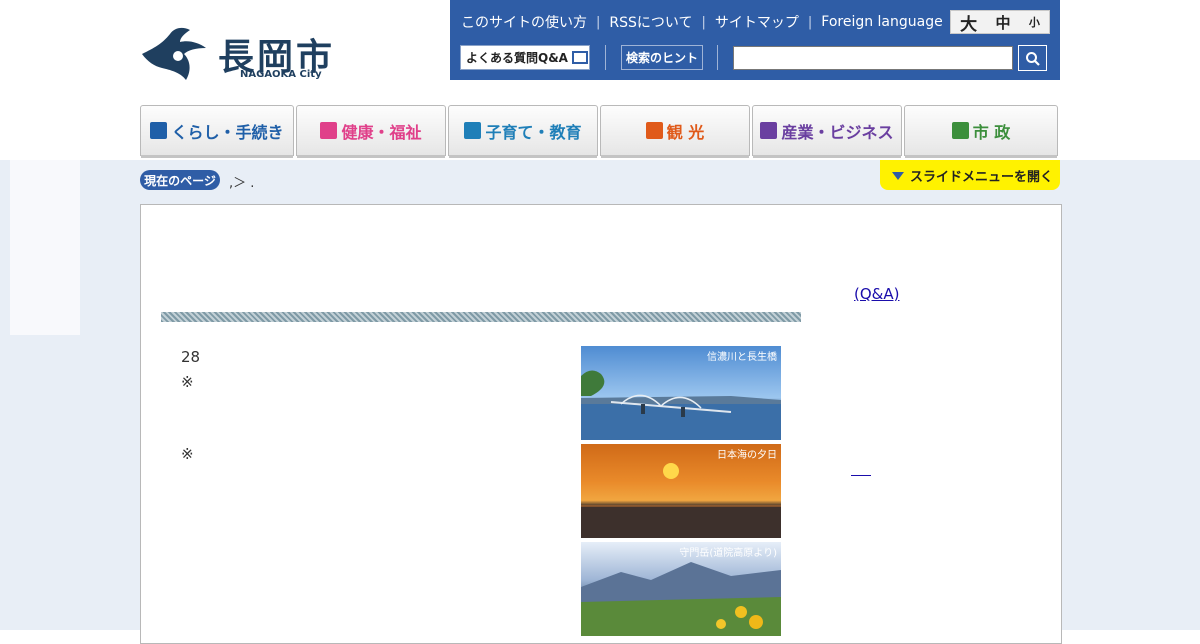 The image size is (1200, 644). I want to click on nav-item-living: くらし・手続き, so click(217, 131).